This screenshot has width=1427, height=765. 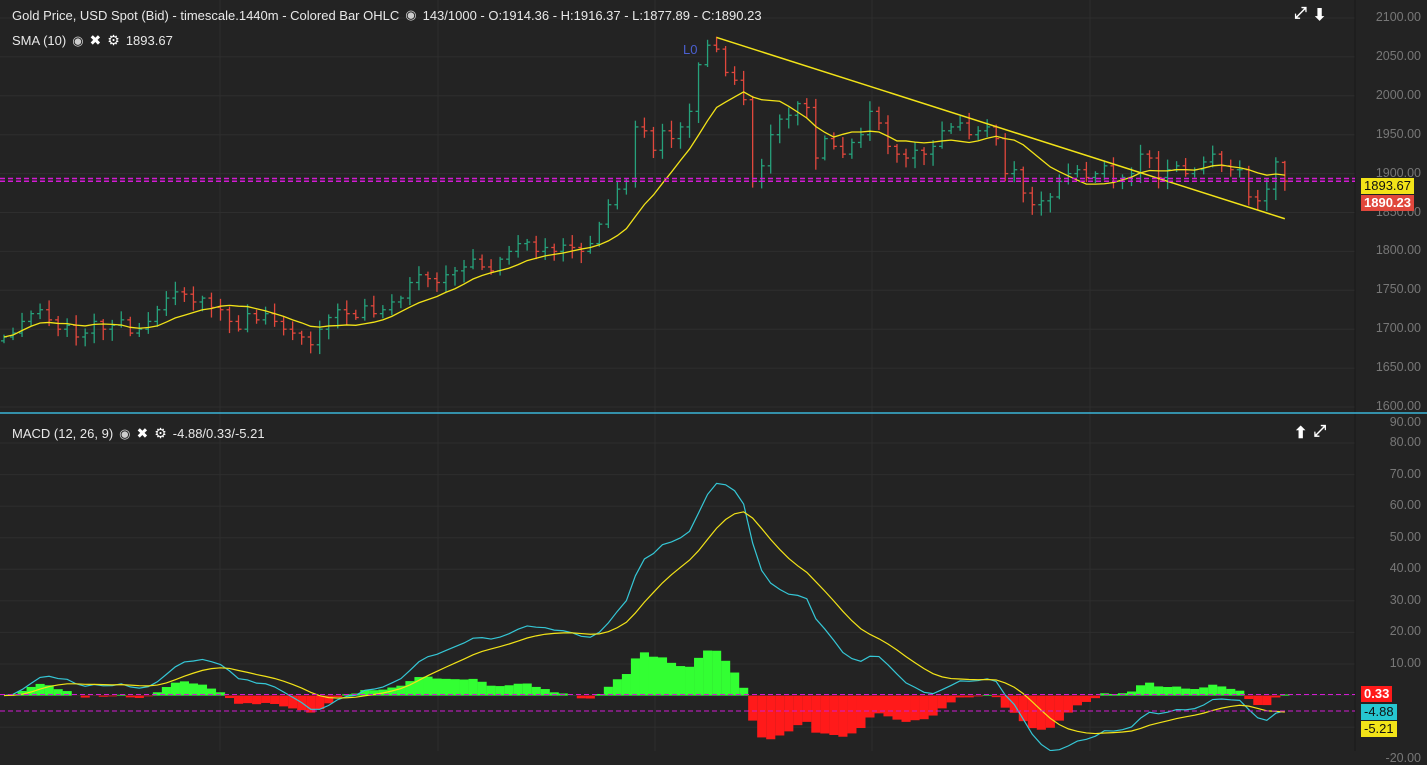 I want to click on sma-value: 1893.67, so click(x=149, y=40).